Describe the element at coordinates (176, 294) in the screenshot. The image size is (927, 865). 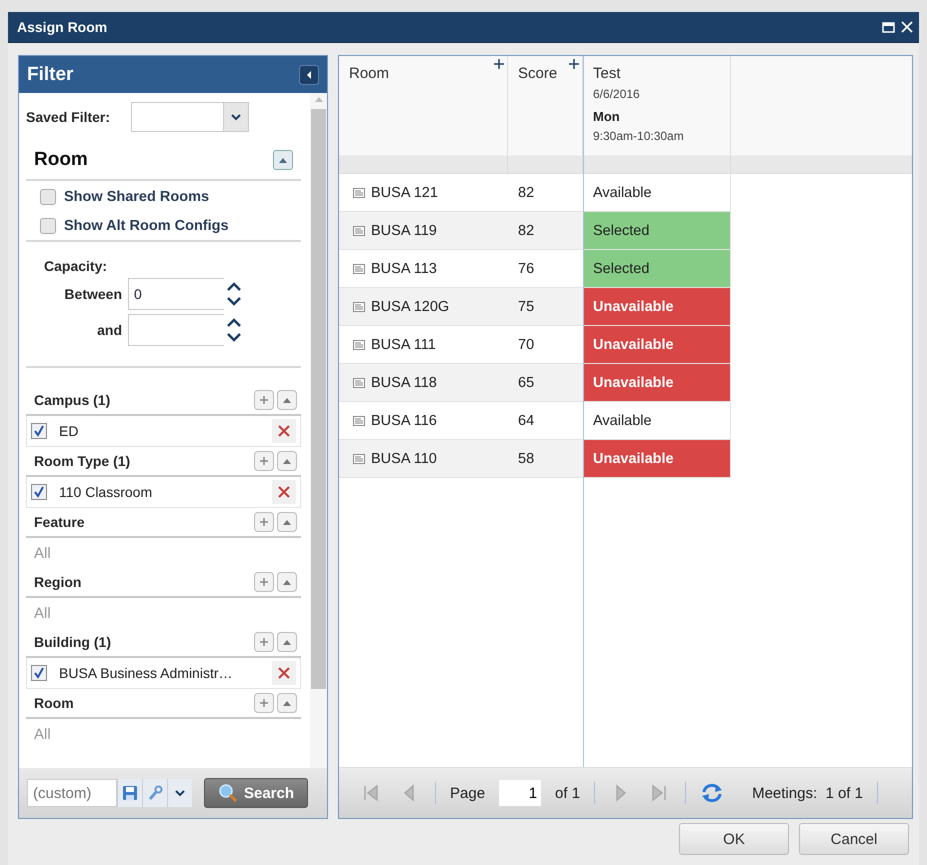
I see `capacity-field: 0` at that location.